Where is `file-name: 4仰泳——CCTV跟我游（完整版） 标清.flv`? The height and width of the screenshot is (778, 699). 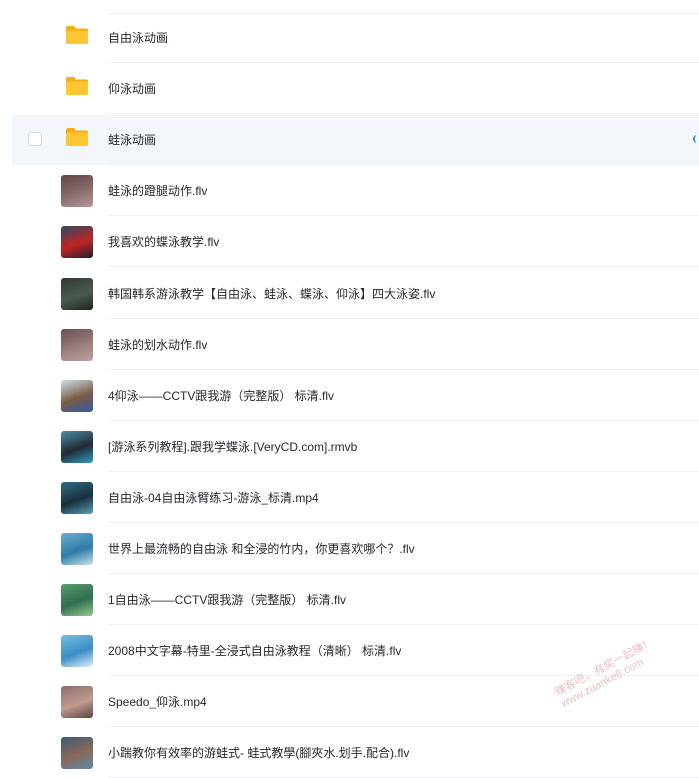 file-name: 4仰泳——CCTV跟我游（完整版） 标清.flv is located at coordinates (221, 396).